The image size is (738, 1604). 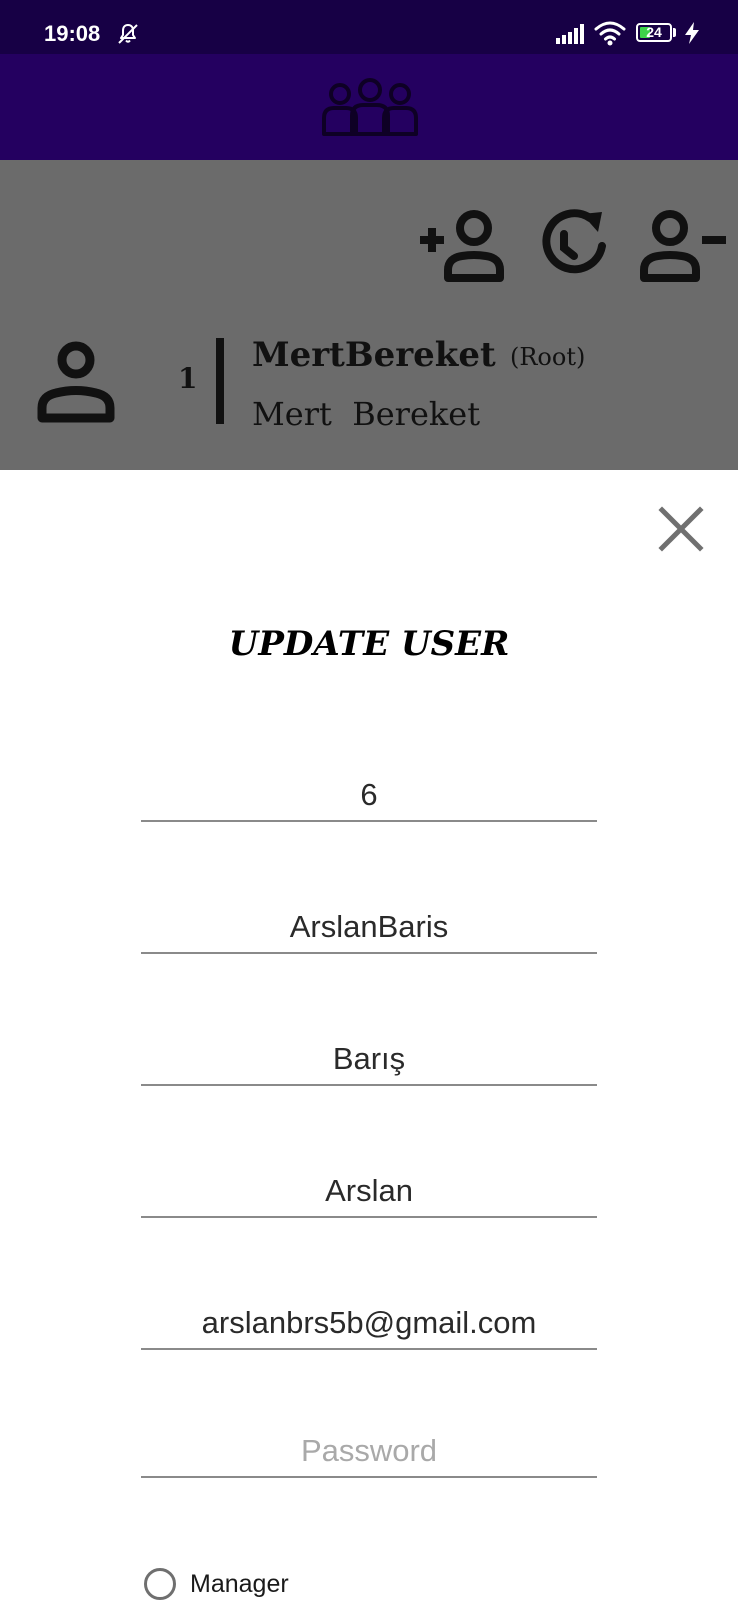 What do you see at coordinates (369, 1060) in the screenshot?
I see `first-name-field` at bounding box center [369, 1060].